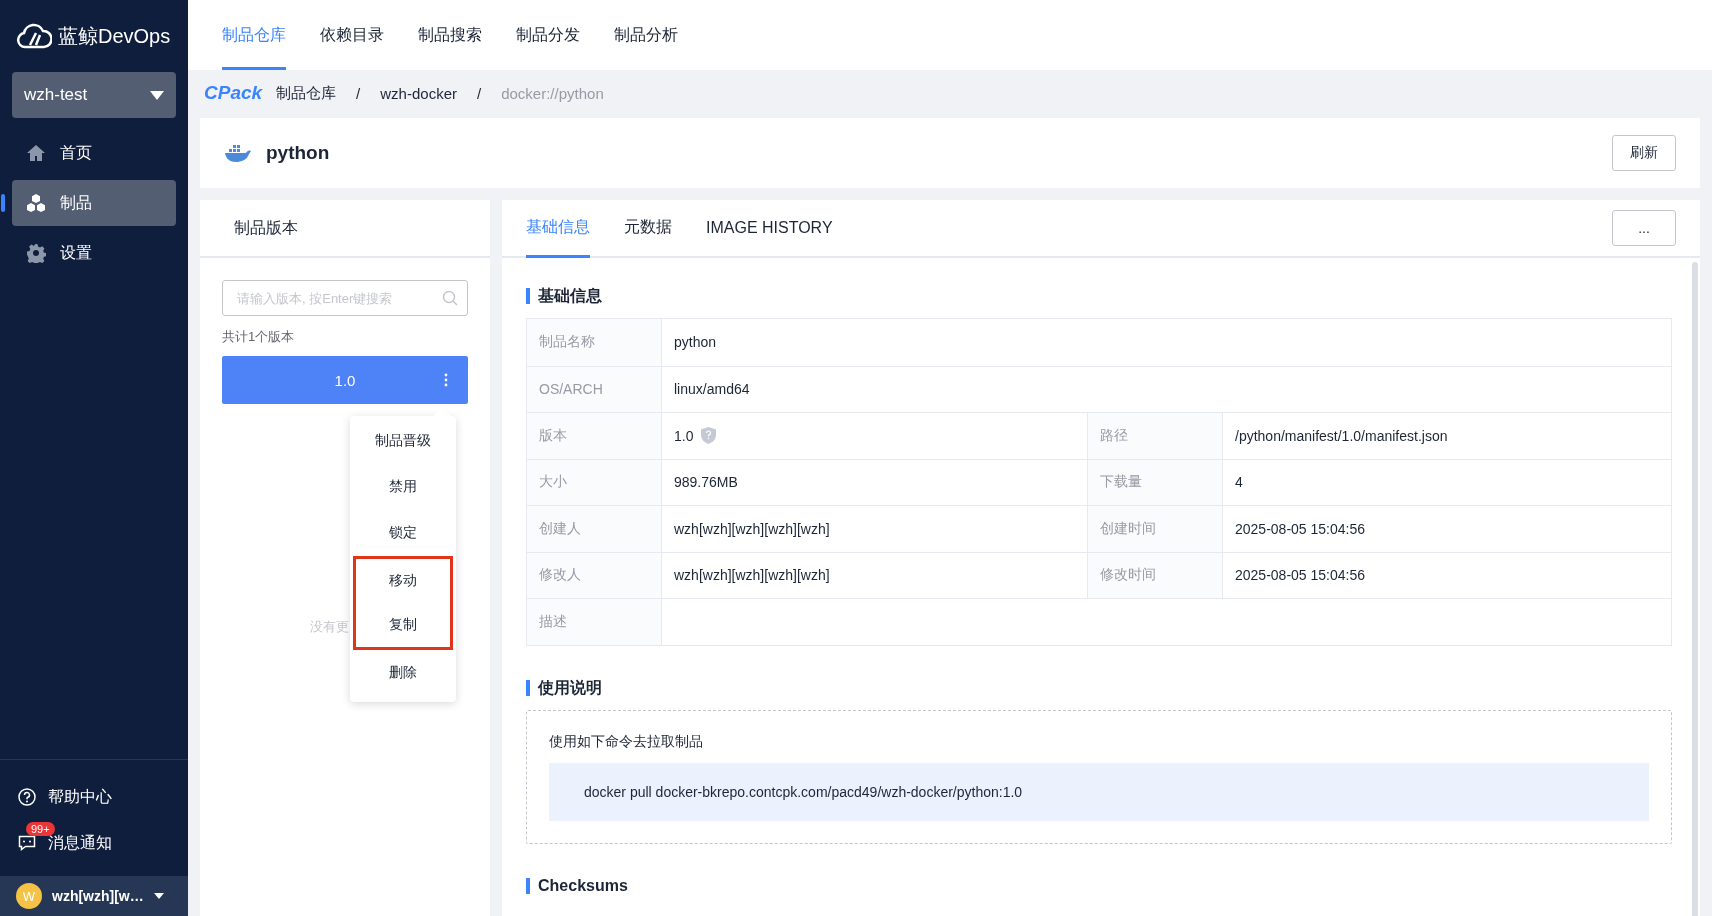  Describe the element at coordinates (1155, 436) in the screenshot. I see `table-label: 路径` at that location.